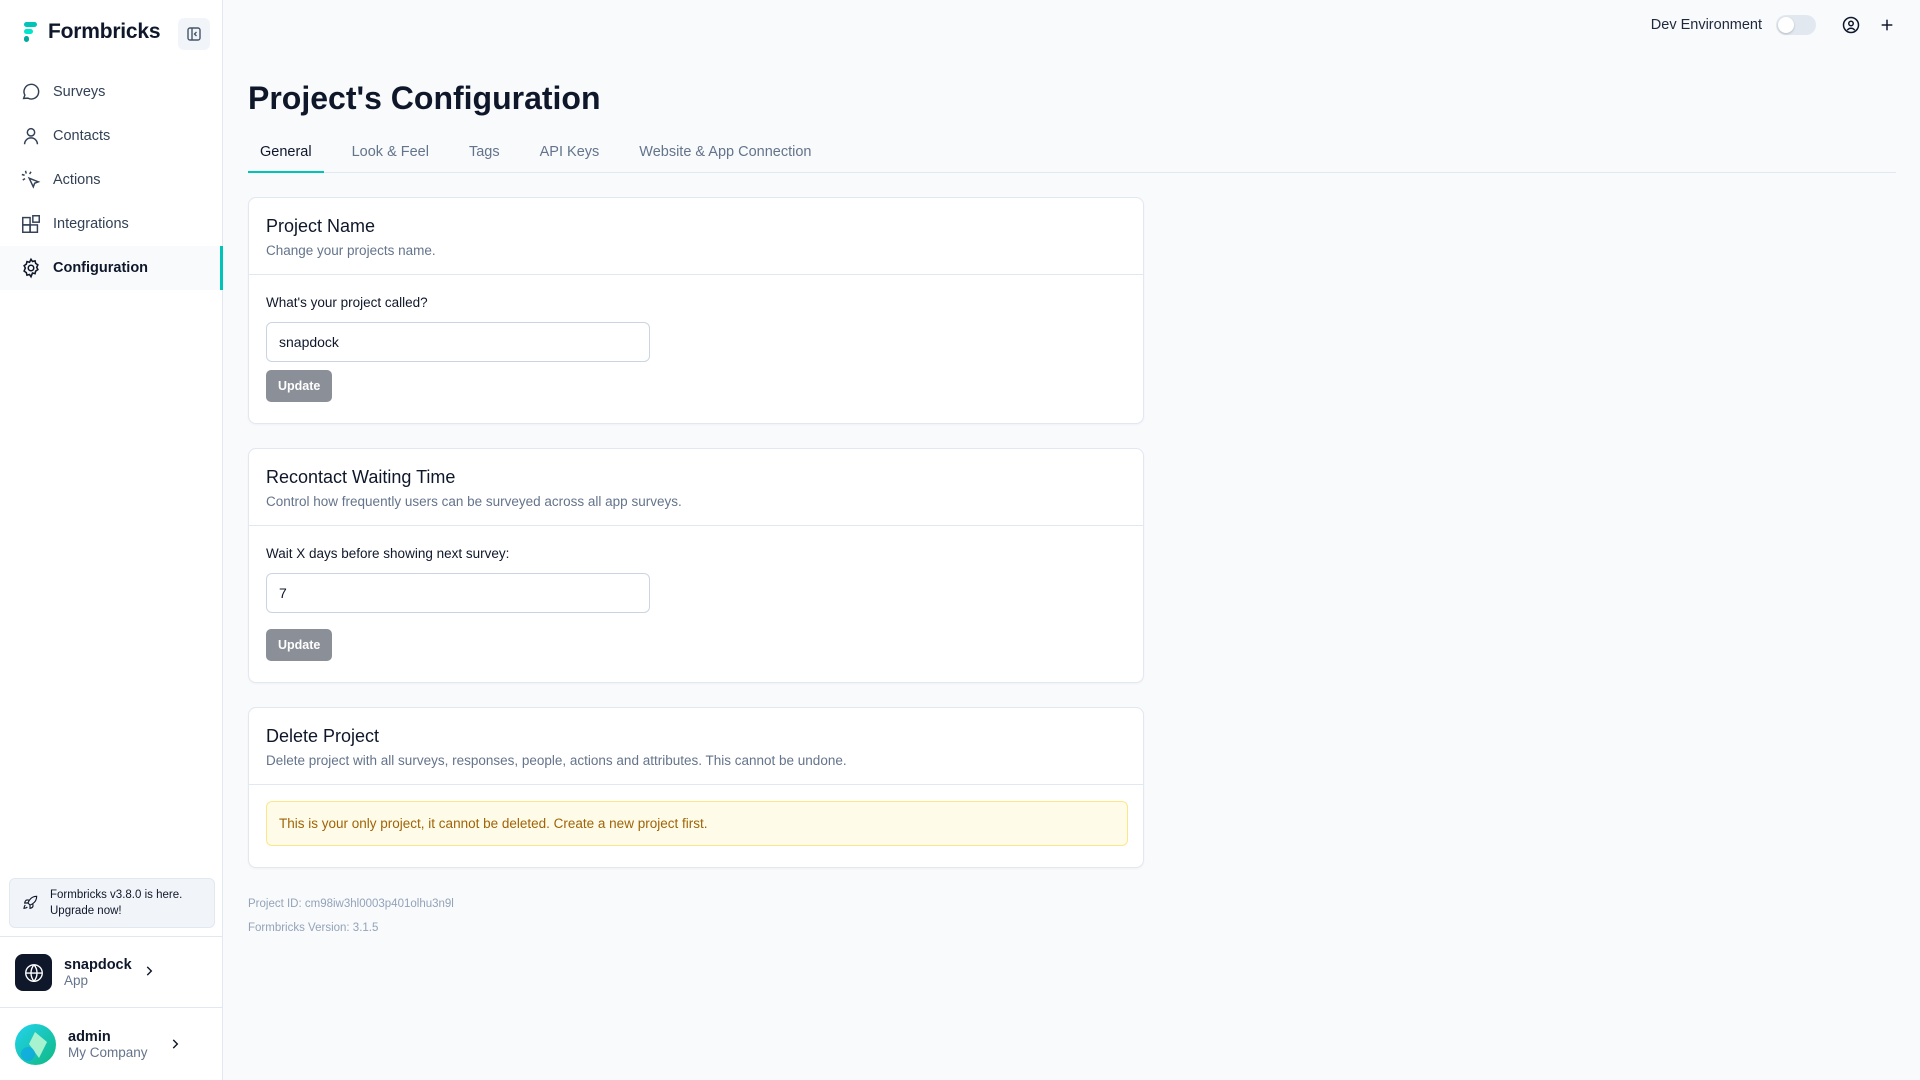 The height and width of the screenshot is (1080, 1920). I want to click on project-type: App, so click(76, 980).